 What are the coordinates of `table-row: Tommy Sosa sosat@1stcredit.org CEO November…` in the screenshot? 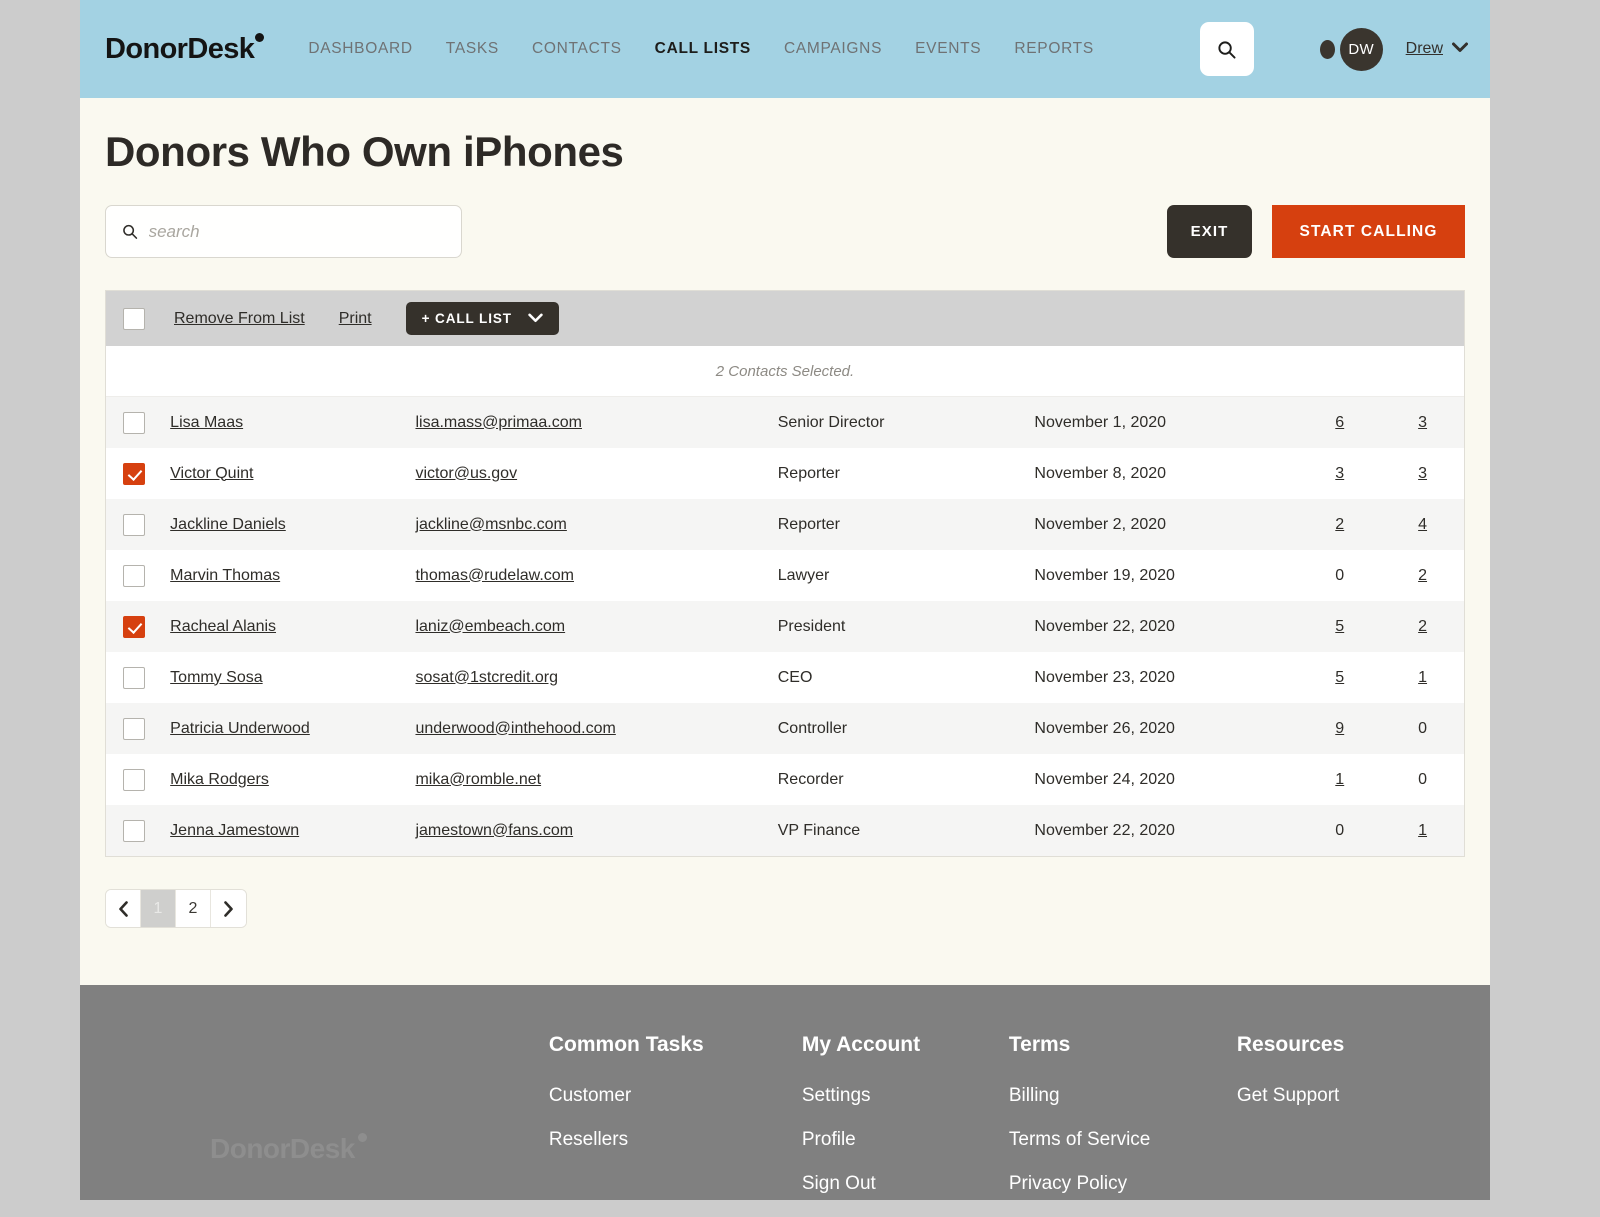 It's located at (785, 677).